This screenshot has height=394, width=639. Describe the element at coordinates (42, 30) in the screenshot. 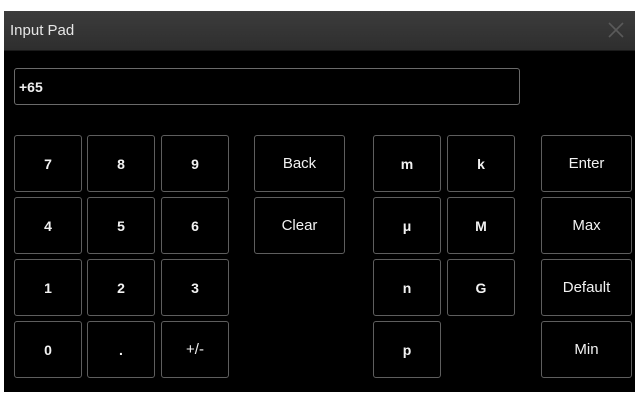

I see `window-title: Input Pad` at that location.